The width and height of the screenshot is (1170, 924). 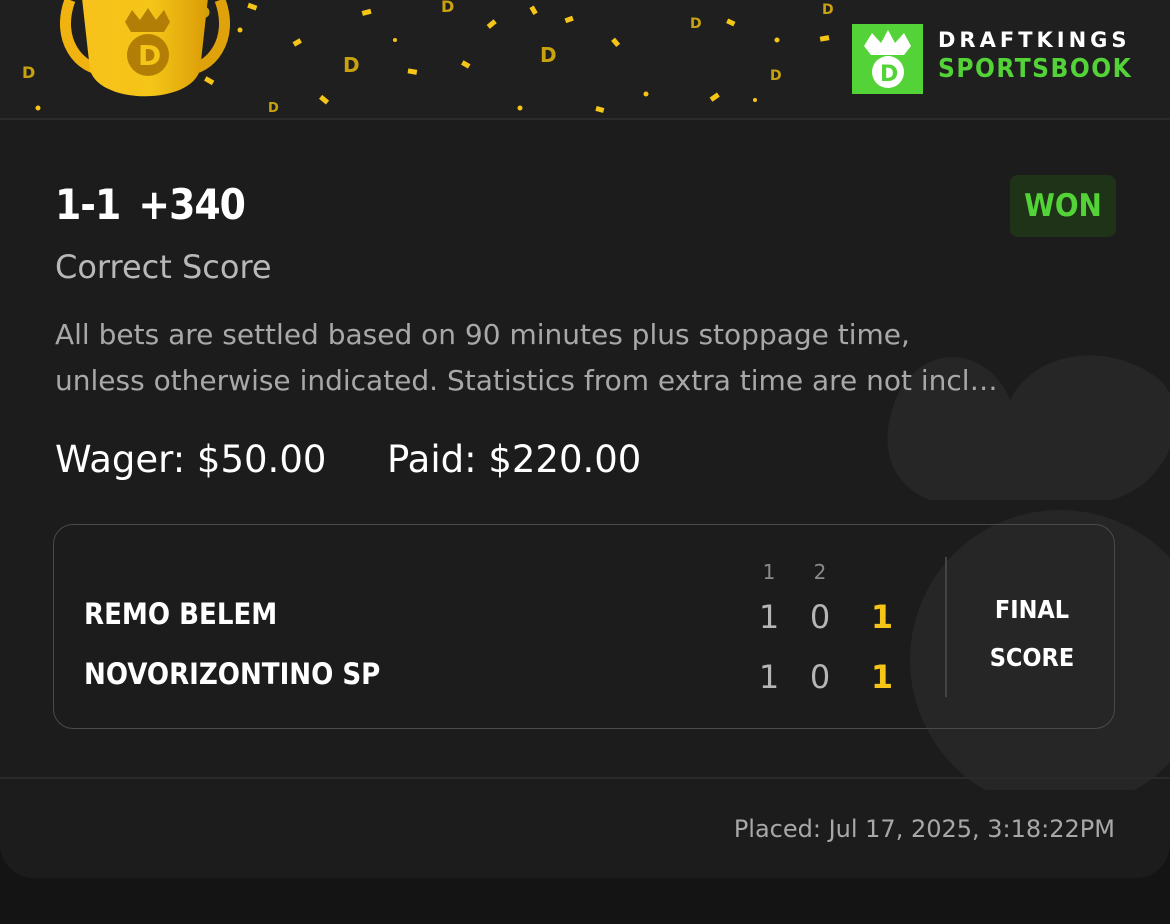 I want to click on home-period-2-score: 0, so click(x=820, y=617).